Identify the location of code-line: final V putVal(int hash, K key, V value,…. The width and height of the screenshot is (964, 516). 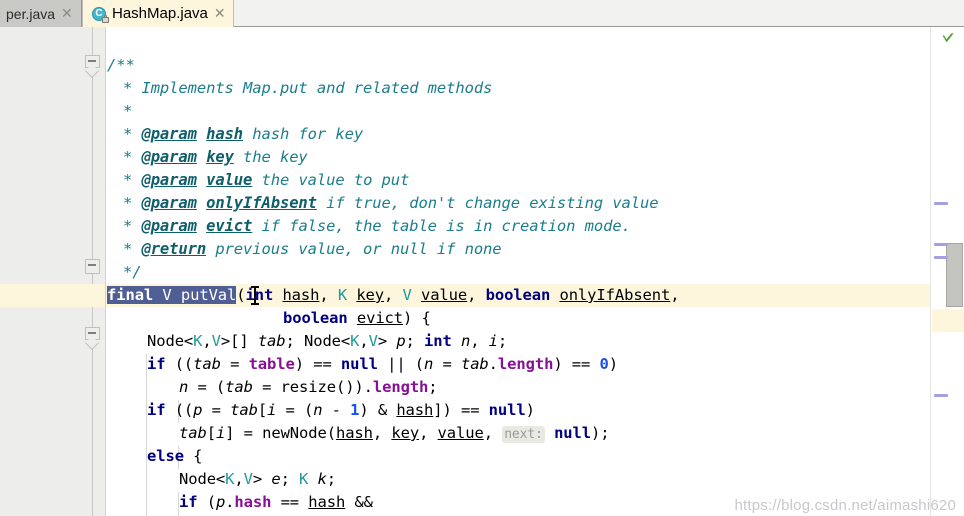
(392, 295).